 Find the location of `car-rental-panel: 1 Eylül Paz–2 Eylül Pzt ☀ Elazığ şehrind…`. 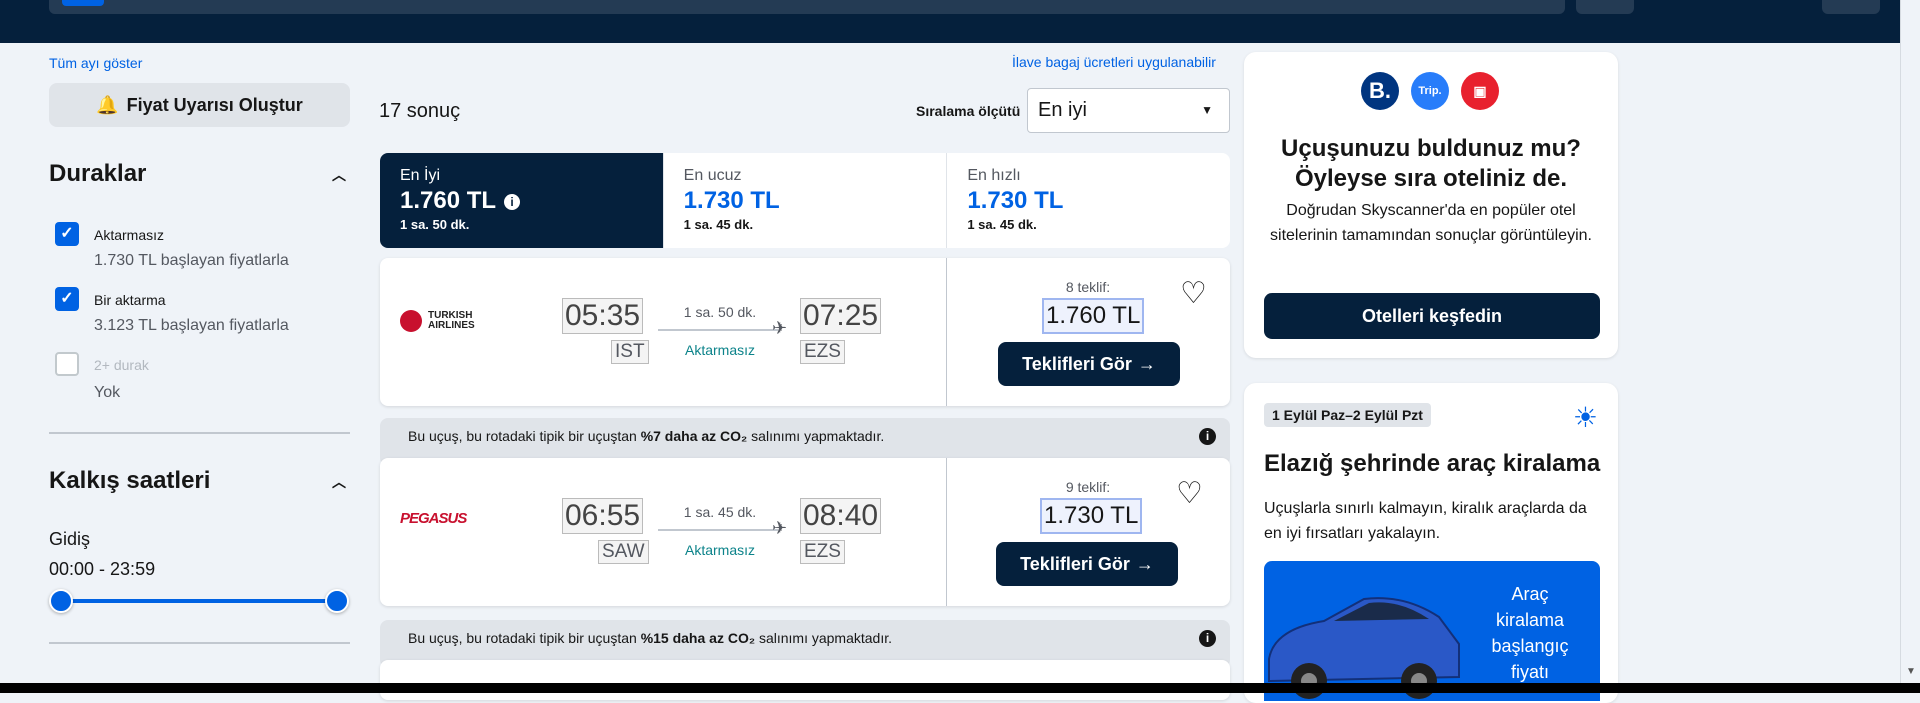

car-rental-panel: 1 Eylül Paz–2 Eylül Pzt ☀ Elazığ şehrind… is located at coordinates (1431, 543).